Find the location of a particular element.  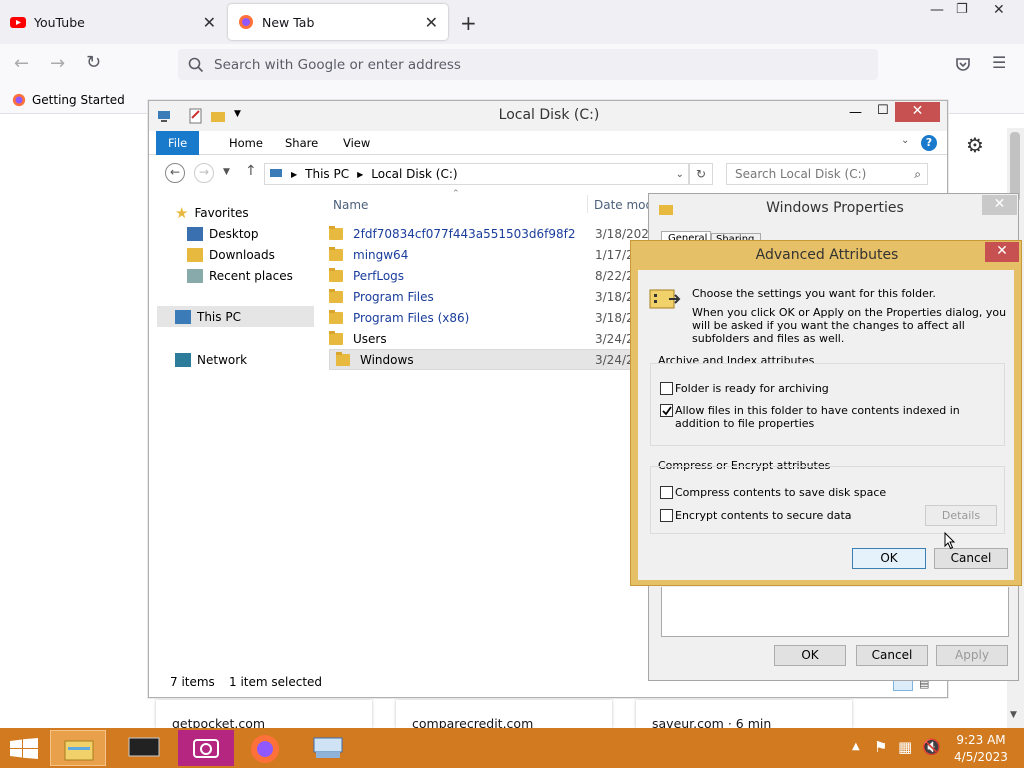

address-bar: ▶ This PC ▶ Local Disk (C:) ⌄ is located at coordinates (476, 174).